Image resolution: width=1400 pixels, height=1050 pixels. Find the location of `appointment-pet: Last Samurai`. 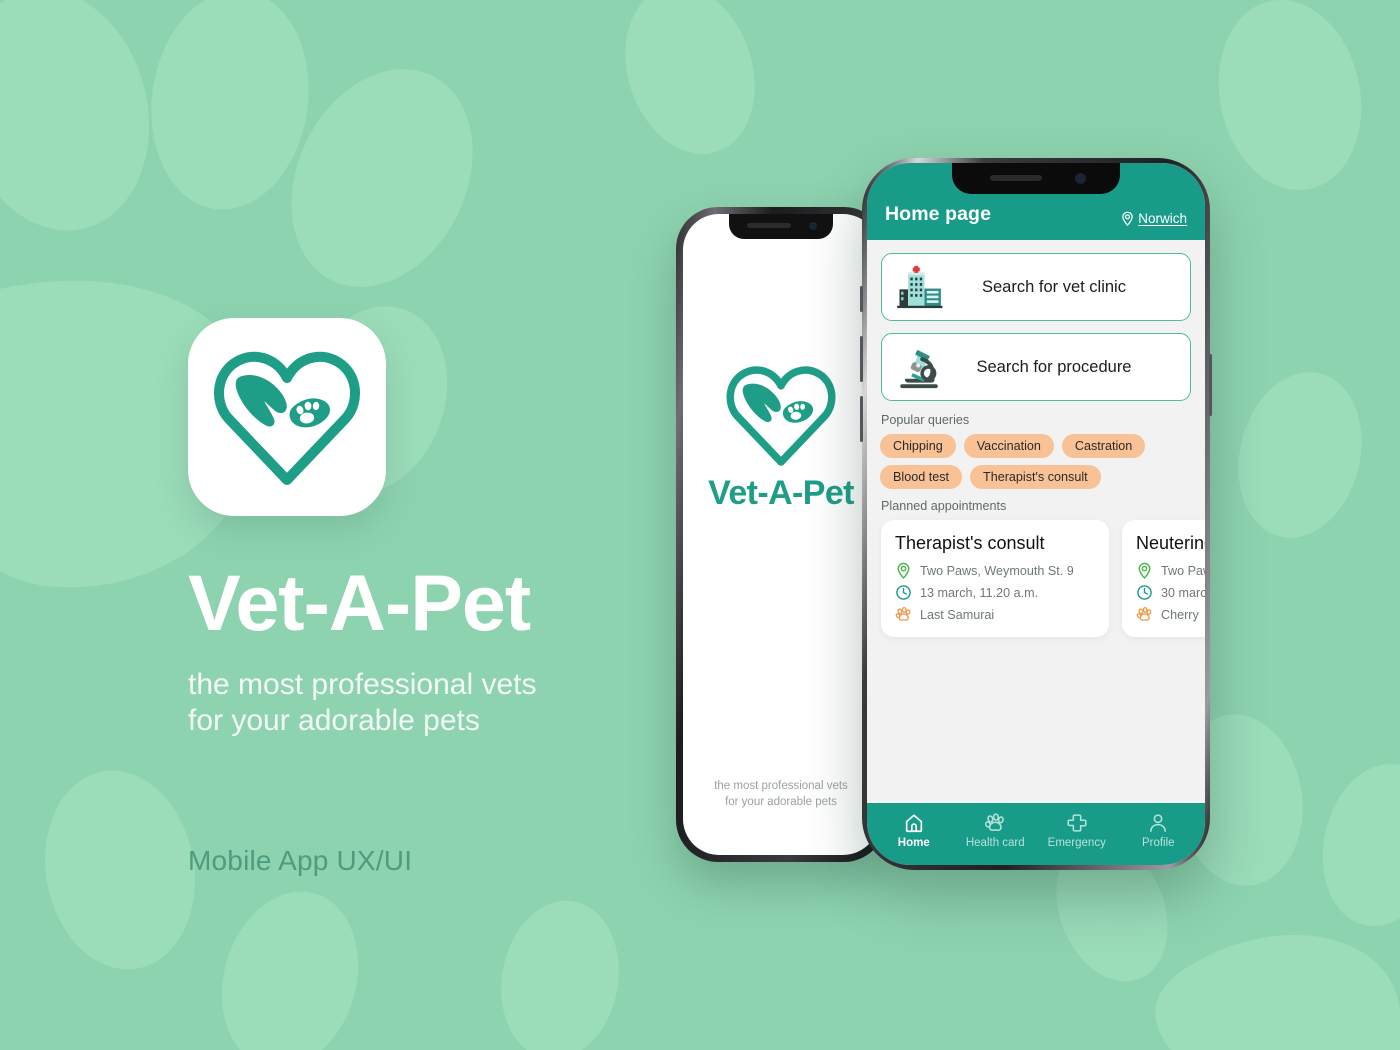

appointment-pet: Last Samurai is located at coordinates (957, 614).